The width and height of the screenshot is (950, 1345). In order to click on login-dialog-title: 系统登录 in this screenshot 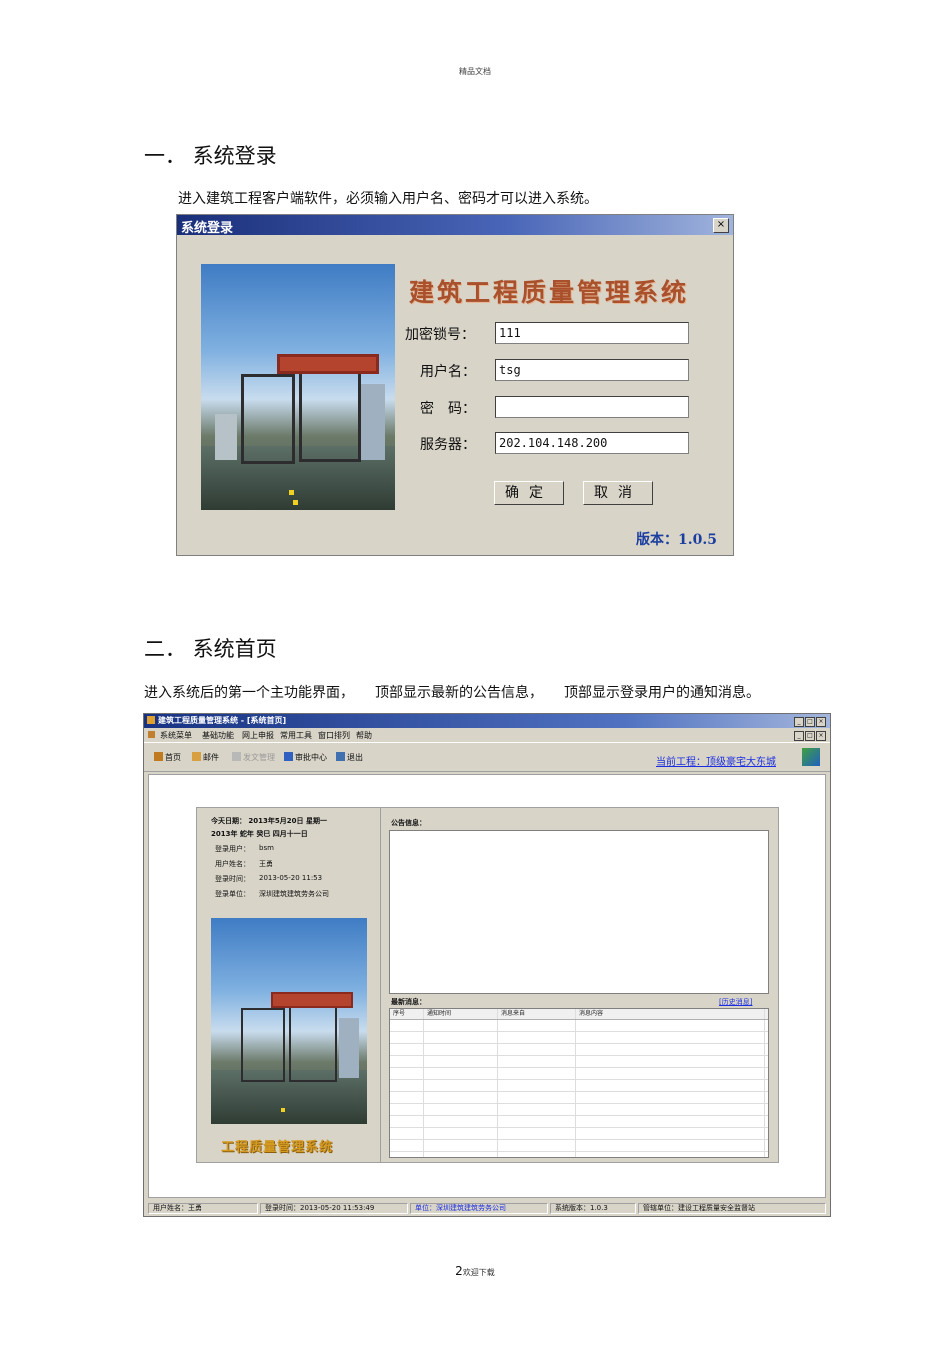, I will do `click(207, 228)`.